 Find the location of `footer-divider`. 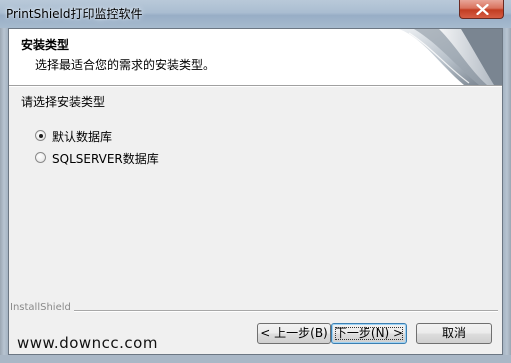

footer-divider is located at coordinates (266, 311).